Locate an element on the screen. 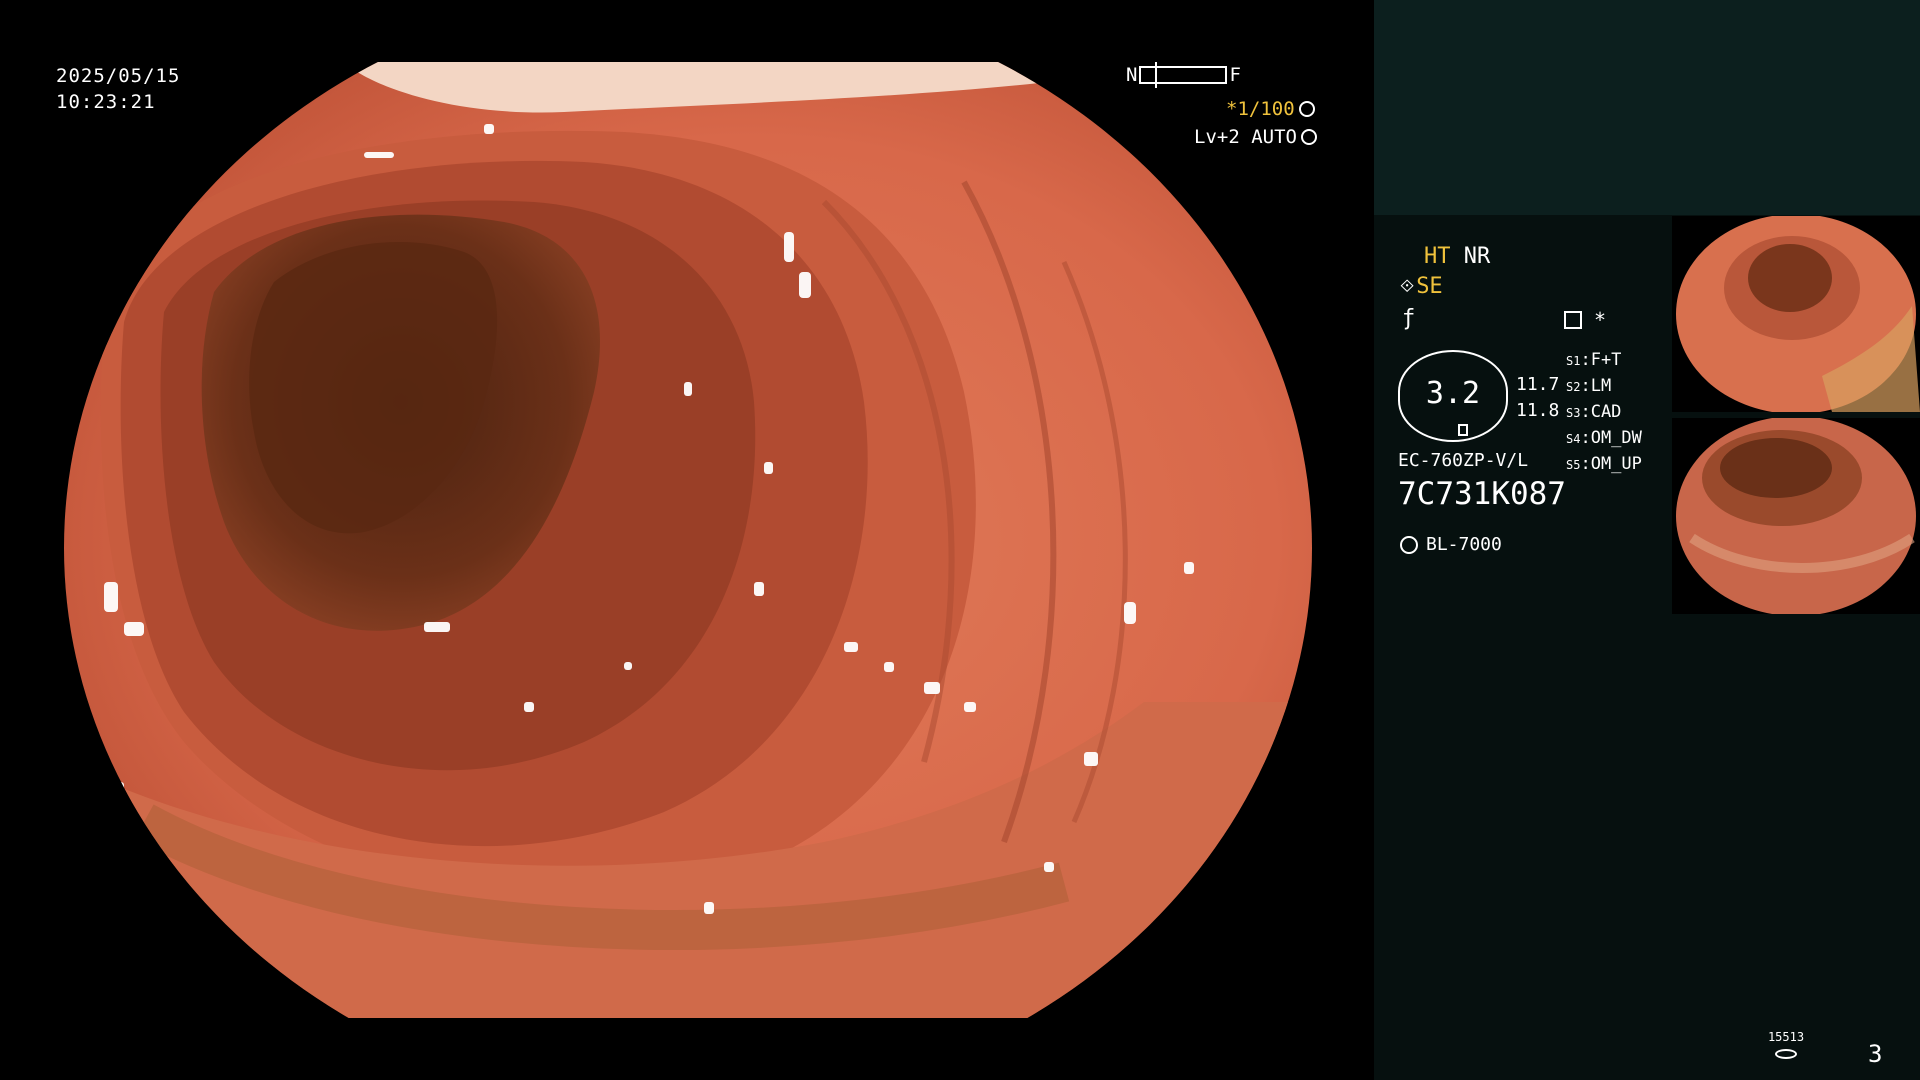 The image size is (1920, 1080). mode-se: SE is located at coordinates (1429, 286).